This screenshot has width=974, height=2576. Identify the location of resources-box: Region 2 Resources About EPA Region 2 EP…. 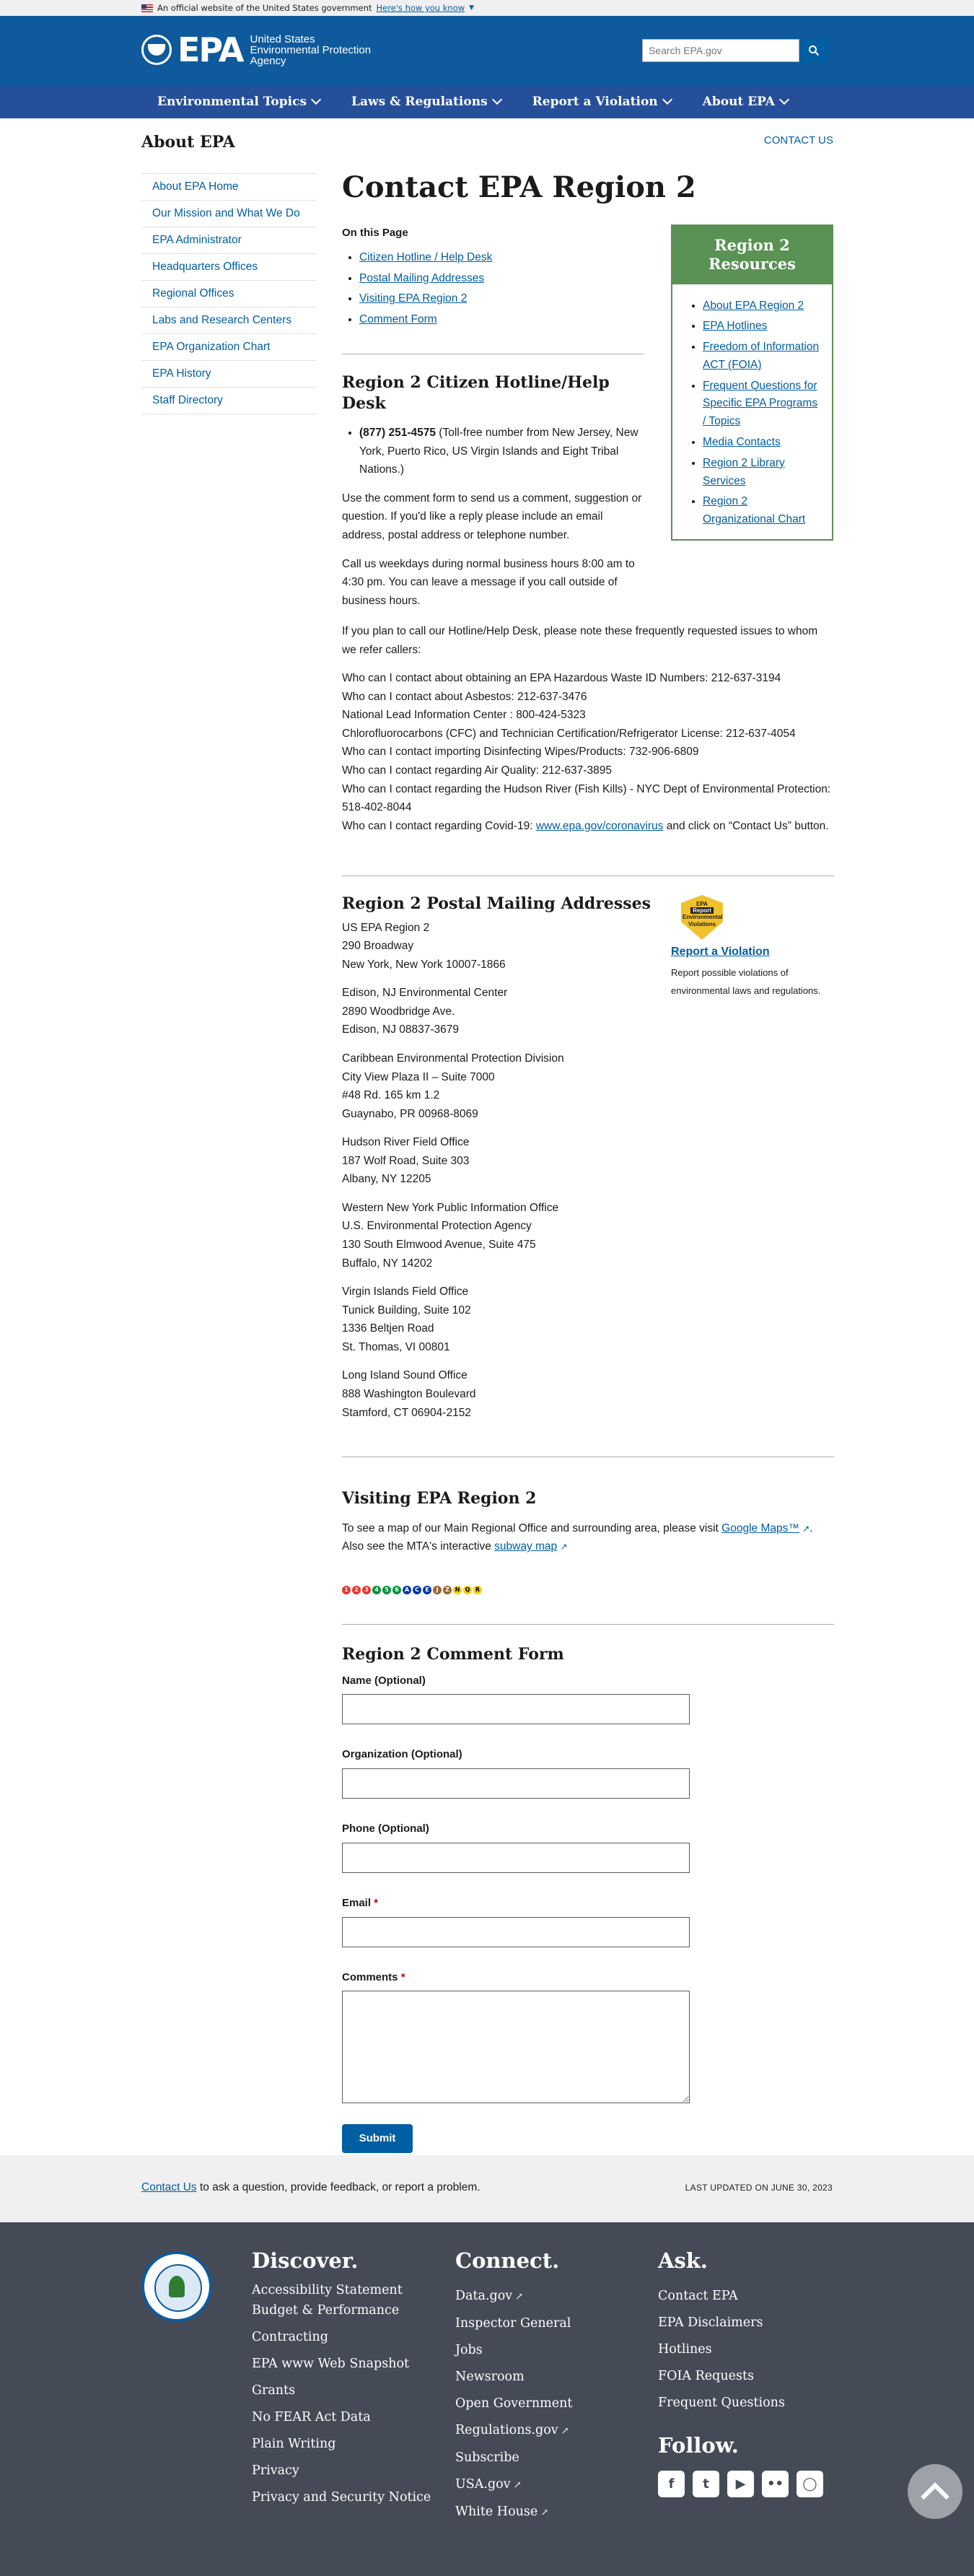
(752, 382).